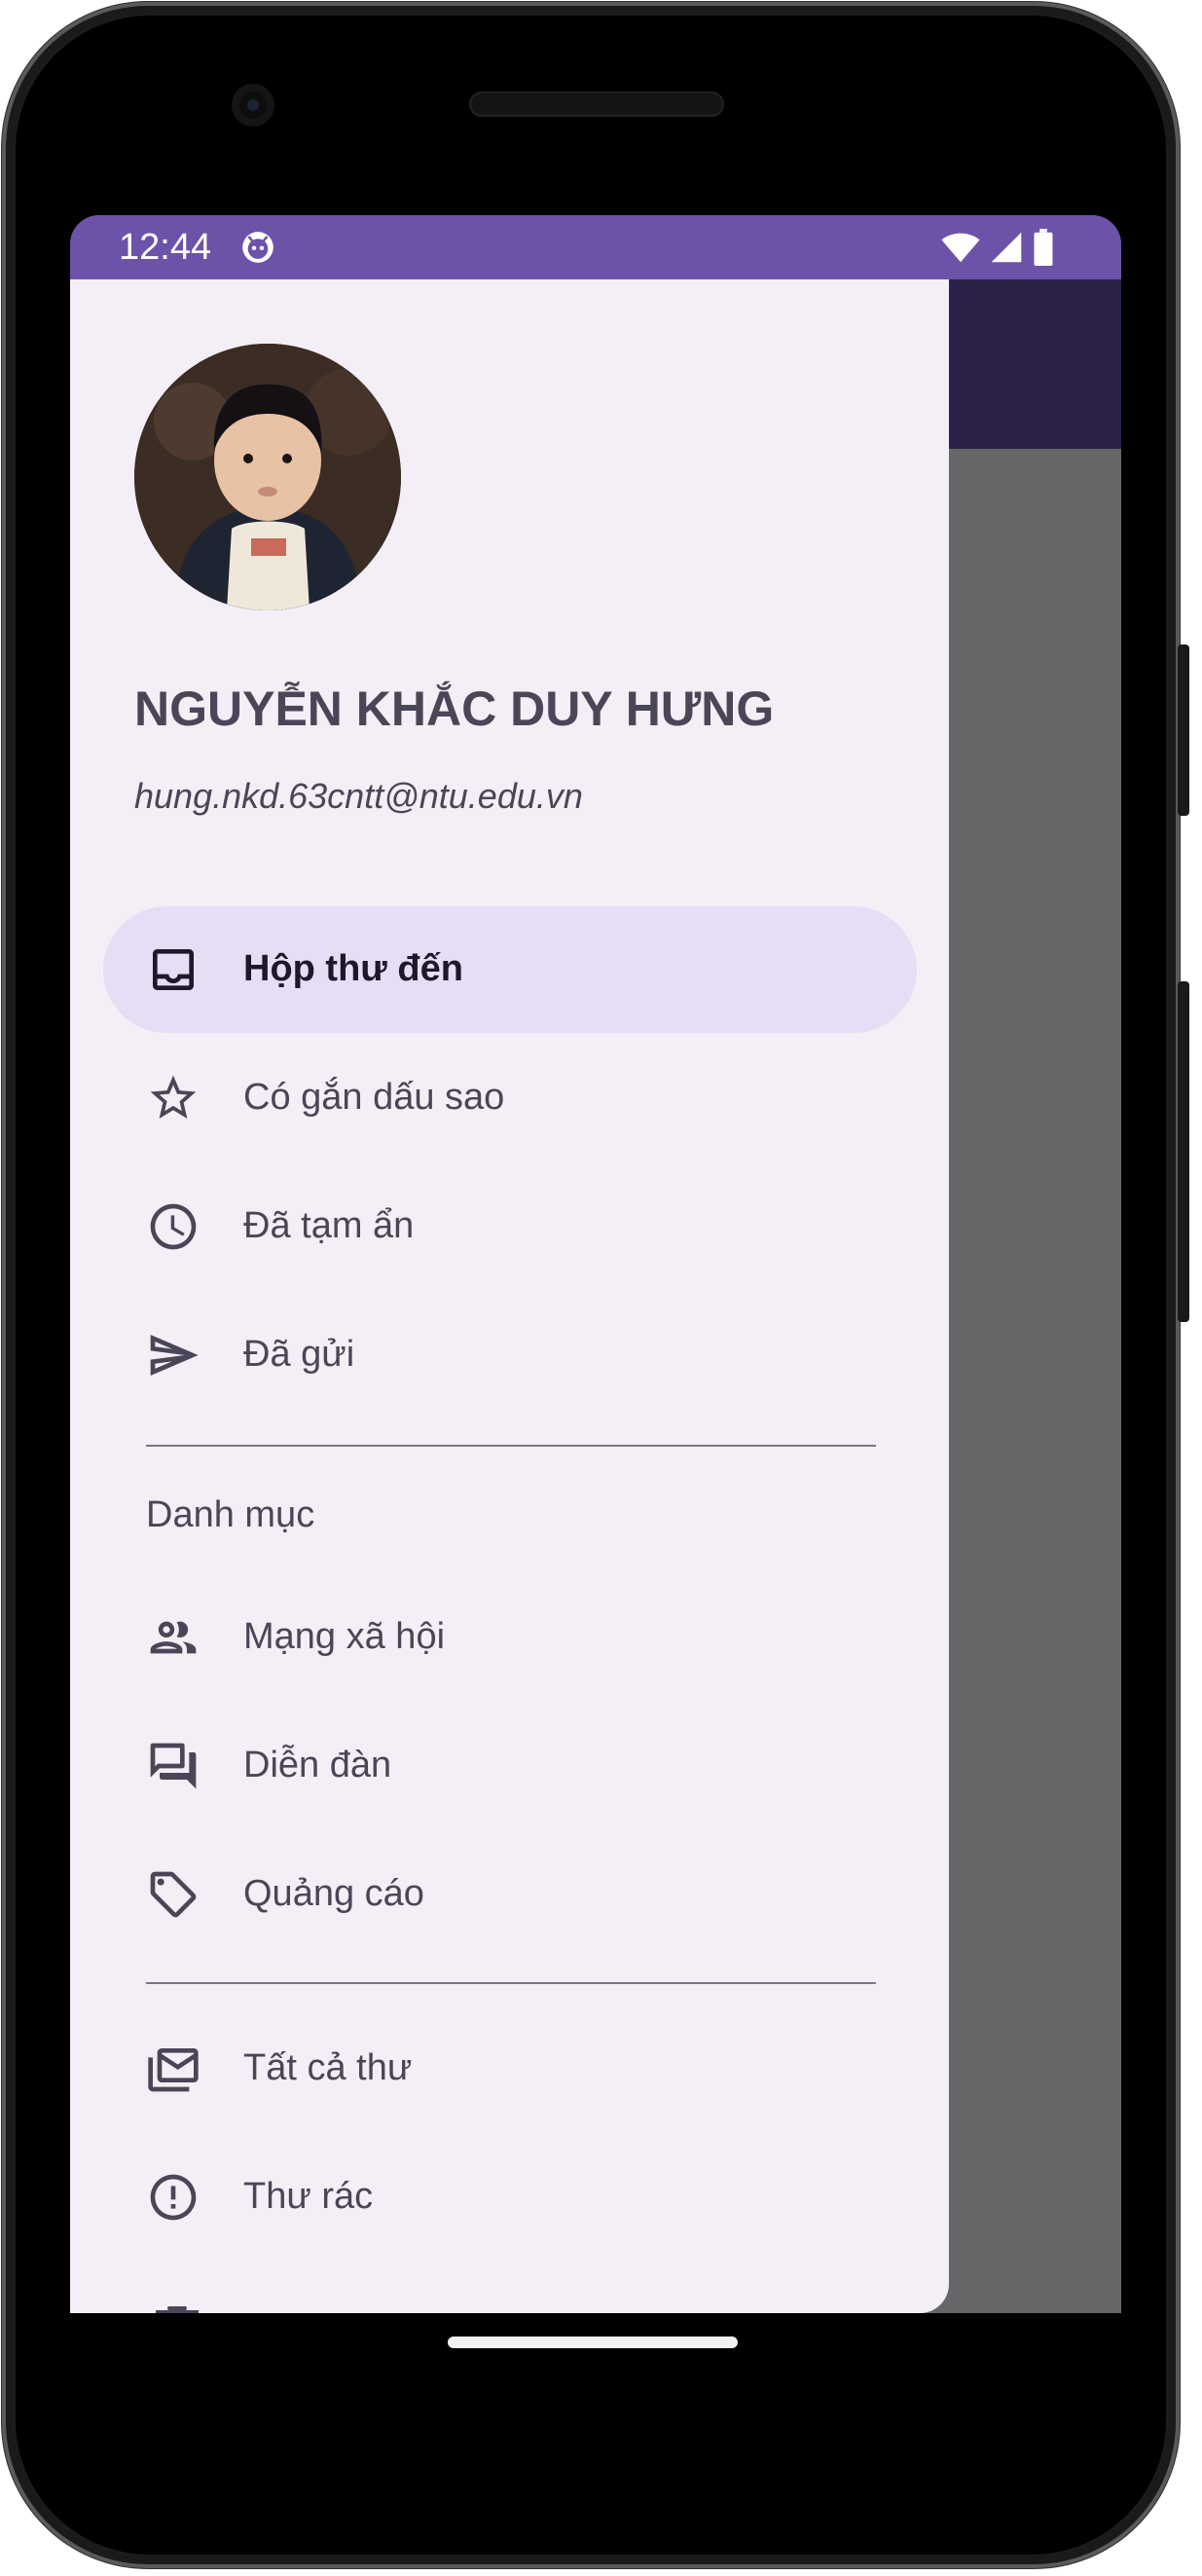 This screenshot has height=2576, width=1202. I want to click on status-time: 12:44, so click(165, 247).